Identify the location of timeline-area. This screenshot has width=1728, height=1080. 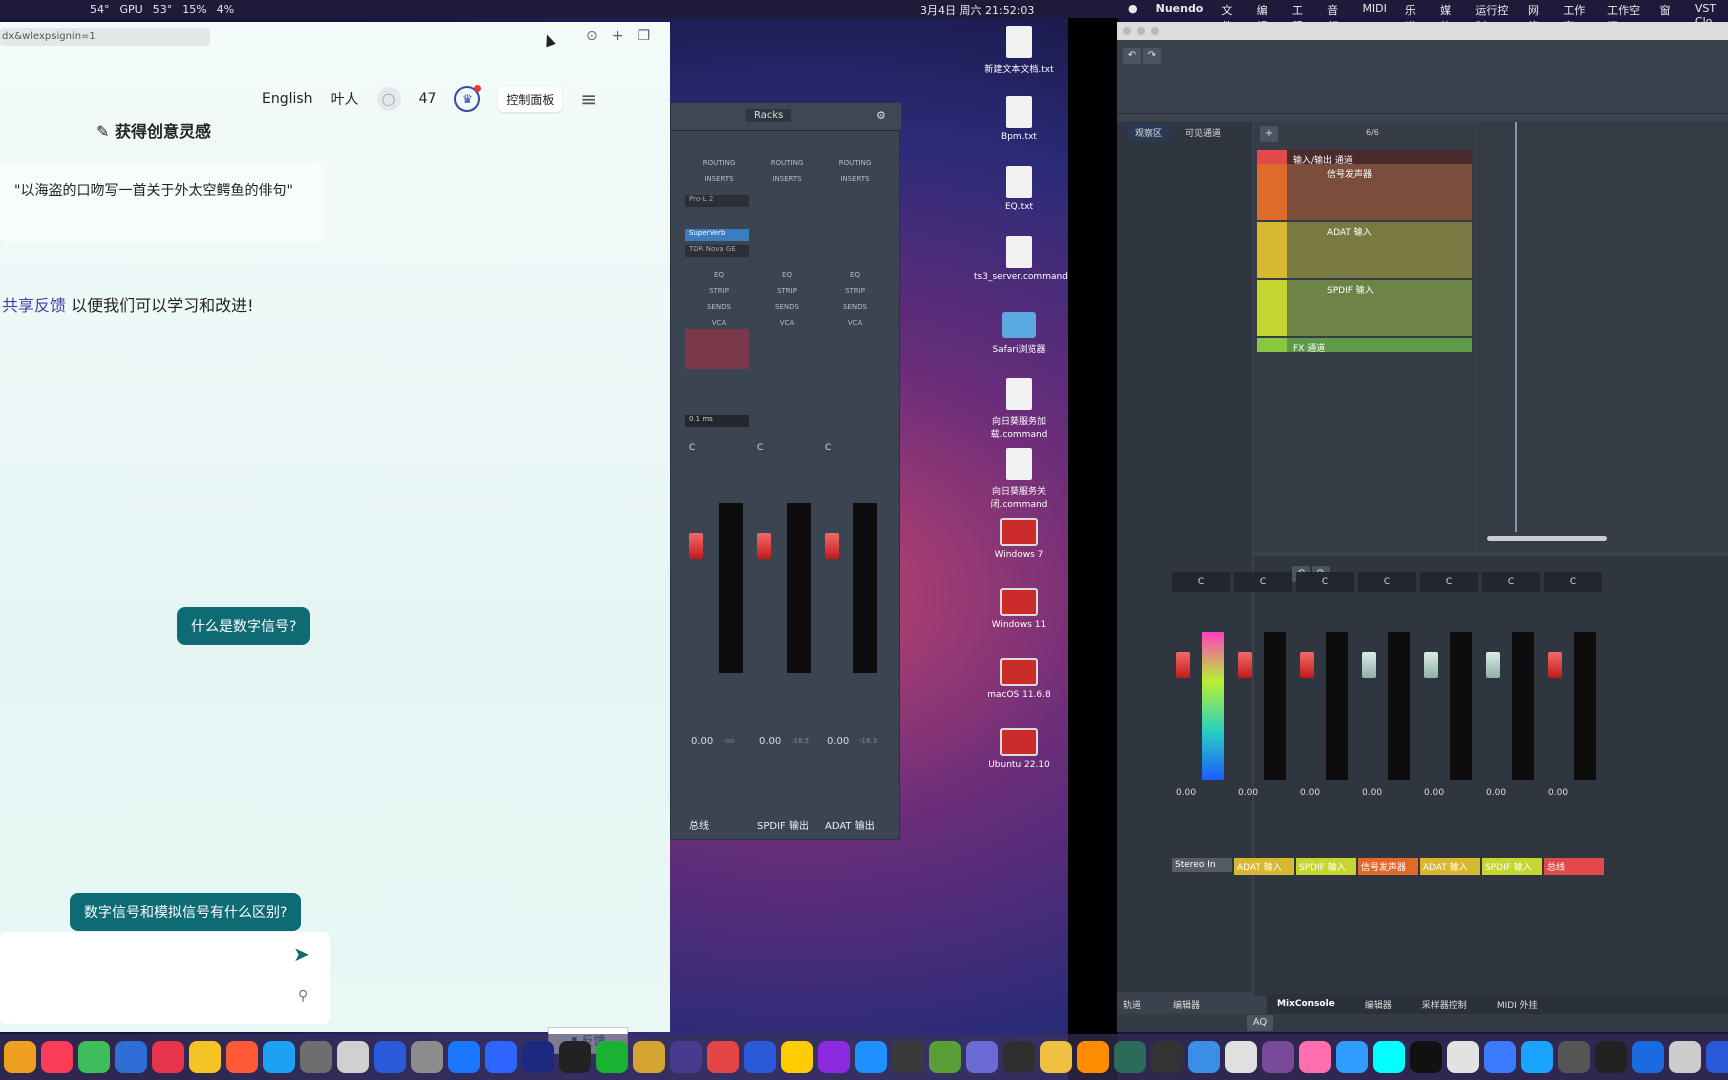
(1602, 337).